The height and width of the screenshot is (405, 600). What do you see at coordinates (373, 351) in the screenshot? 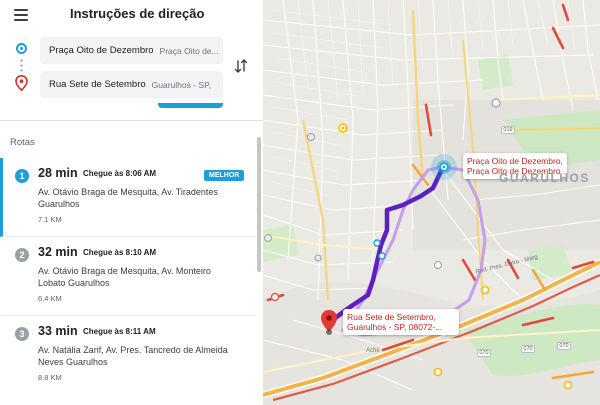
I see `area-label: Aché` at bounding box center [373, 351].